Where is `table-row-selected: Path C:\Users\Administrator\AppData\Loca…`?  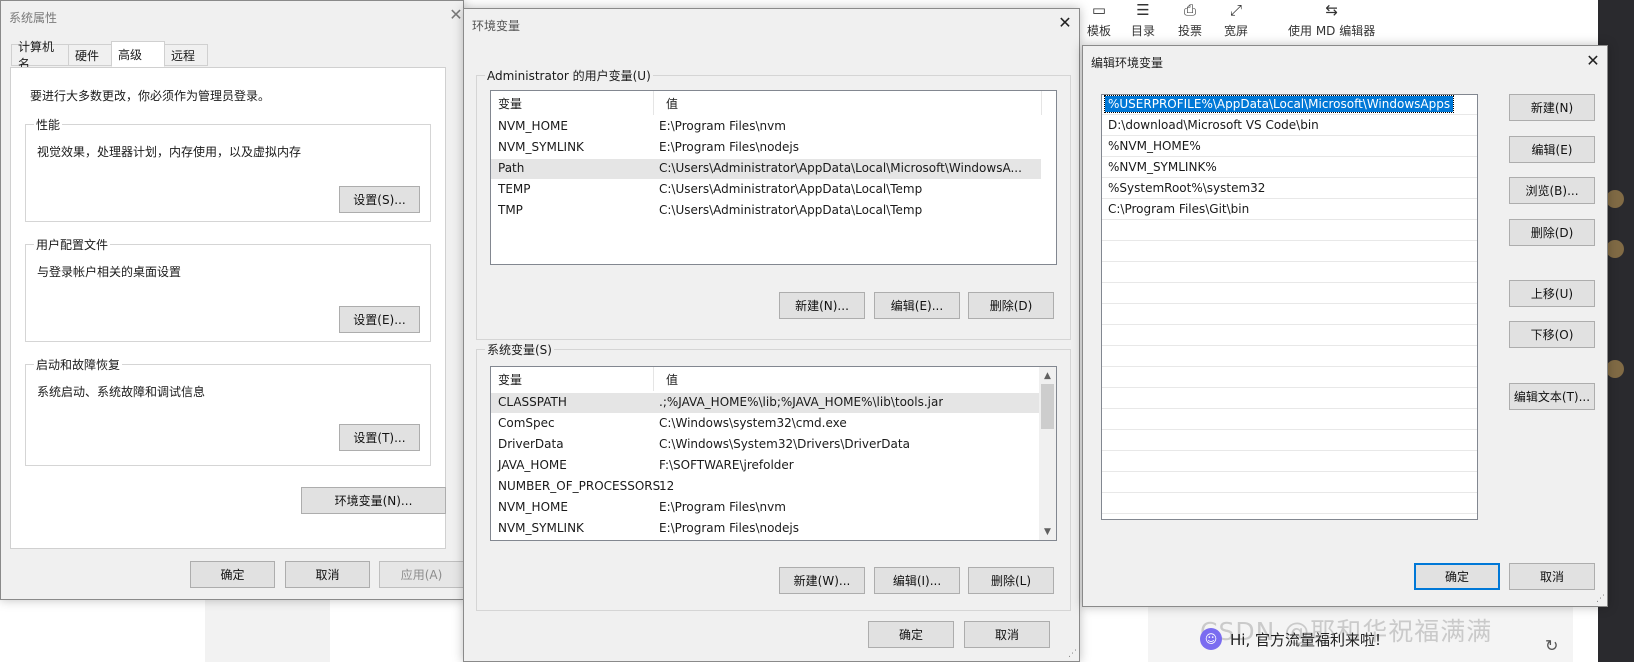
table-row-selected: Path C:\Users\Administrator\AppData\Loca… is located at coordinates (766, 169).